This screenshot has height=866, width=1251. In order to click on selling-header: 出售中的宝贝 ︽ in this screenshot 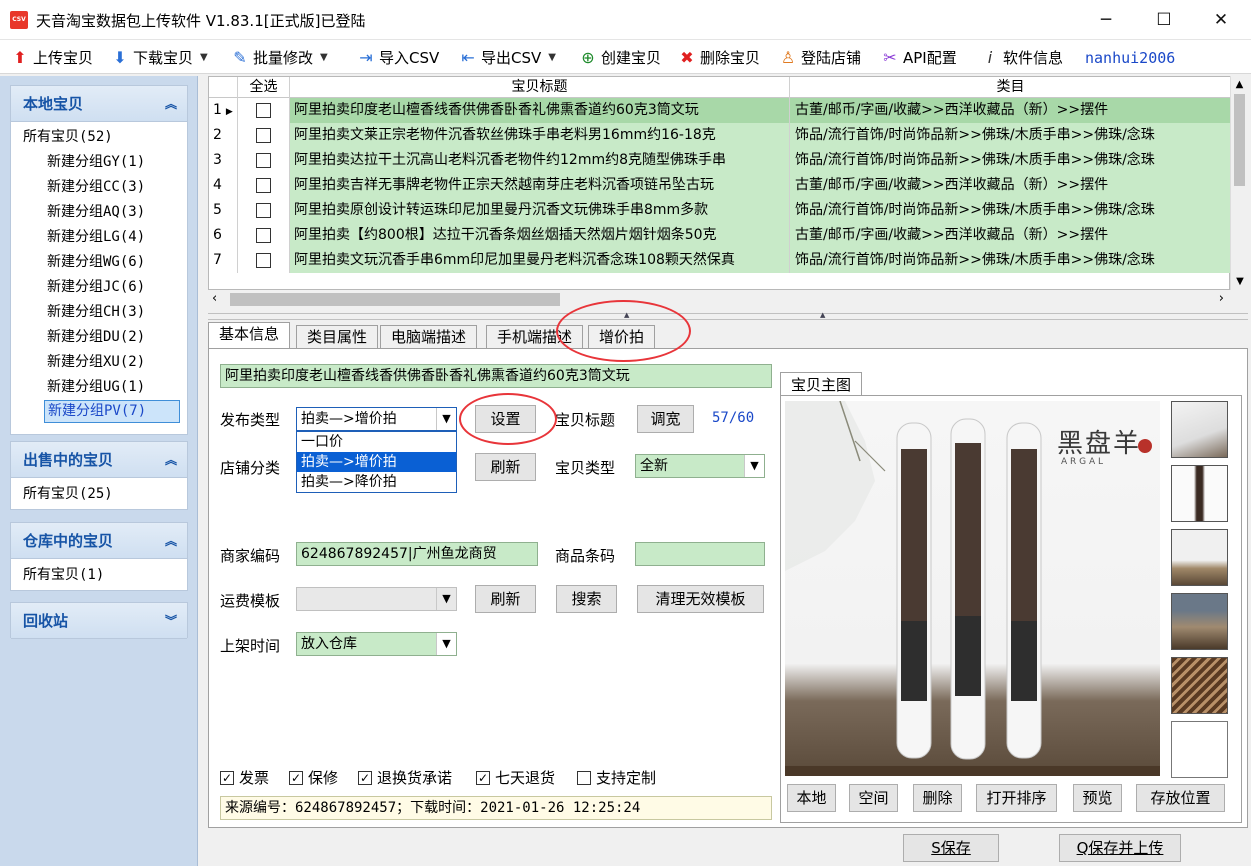, I will do `click(99, 460)`.